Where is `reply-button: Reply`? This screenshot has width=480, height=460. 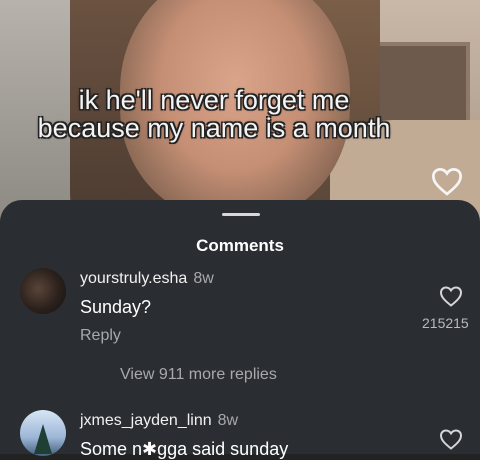 reply-button: Reply is located at coordinates (100, 336).